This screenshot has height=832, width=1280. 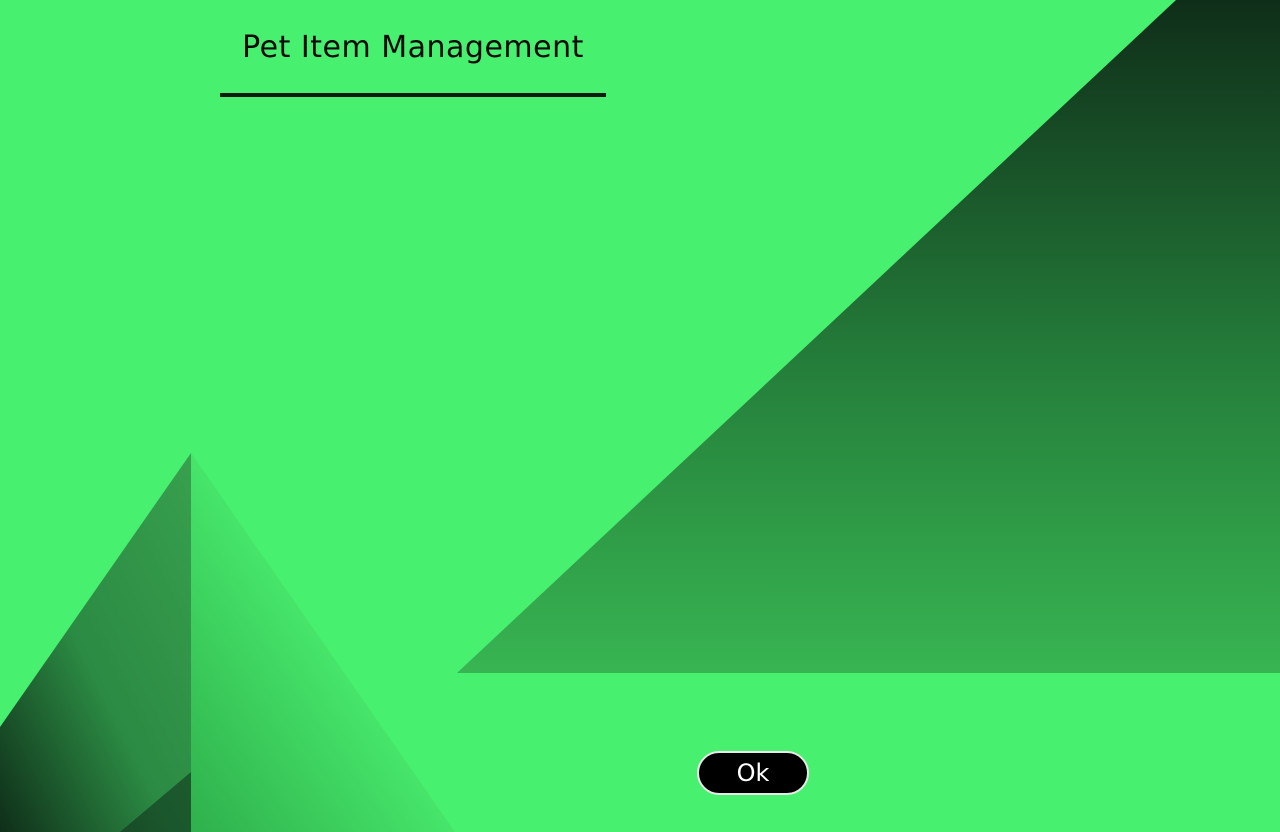 What do you see at coordinates (413, 47) in the screenshot?
I see `dialog-title: Pet Item Management` at bounding box center [413, 47].